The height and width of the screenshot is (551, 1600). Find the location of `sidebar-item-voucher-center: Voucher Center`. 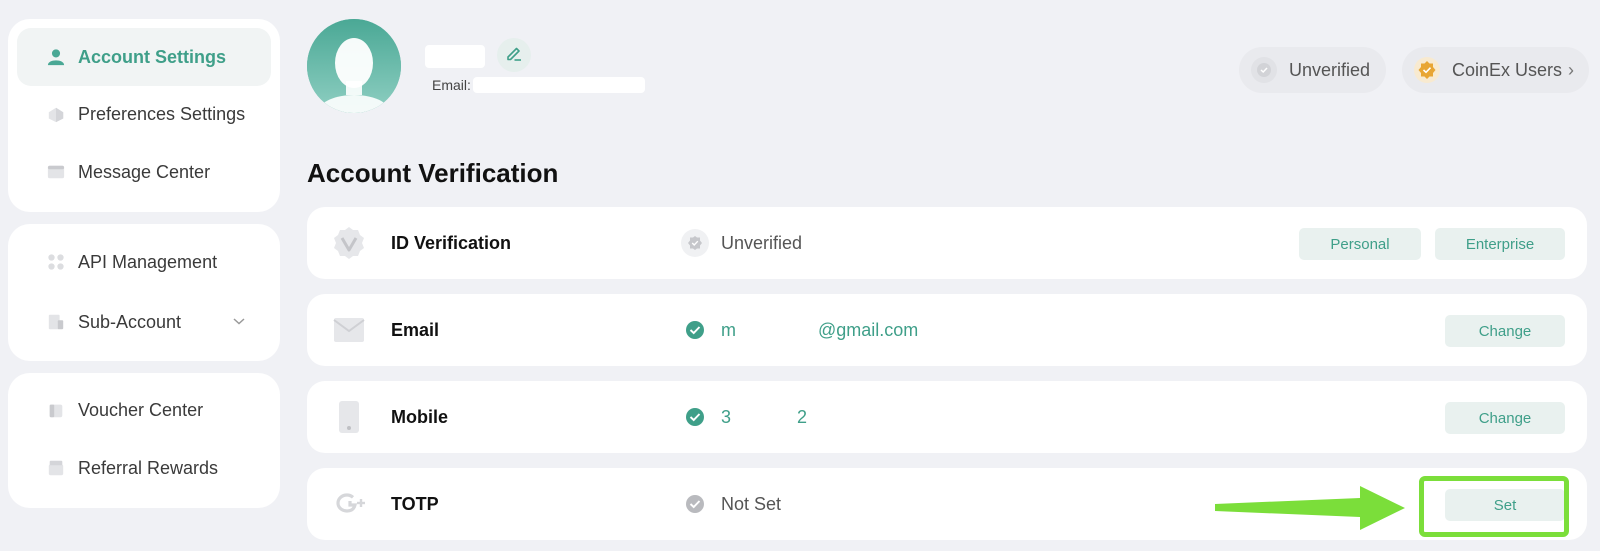

sidebar-item-voucher-center: Voucher Center is located at coordinates (144, 410).